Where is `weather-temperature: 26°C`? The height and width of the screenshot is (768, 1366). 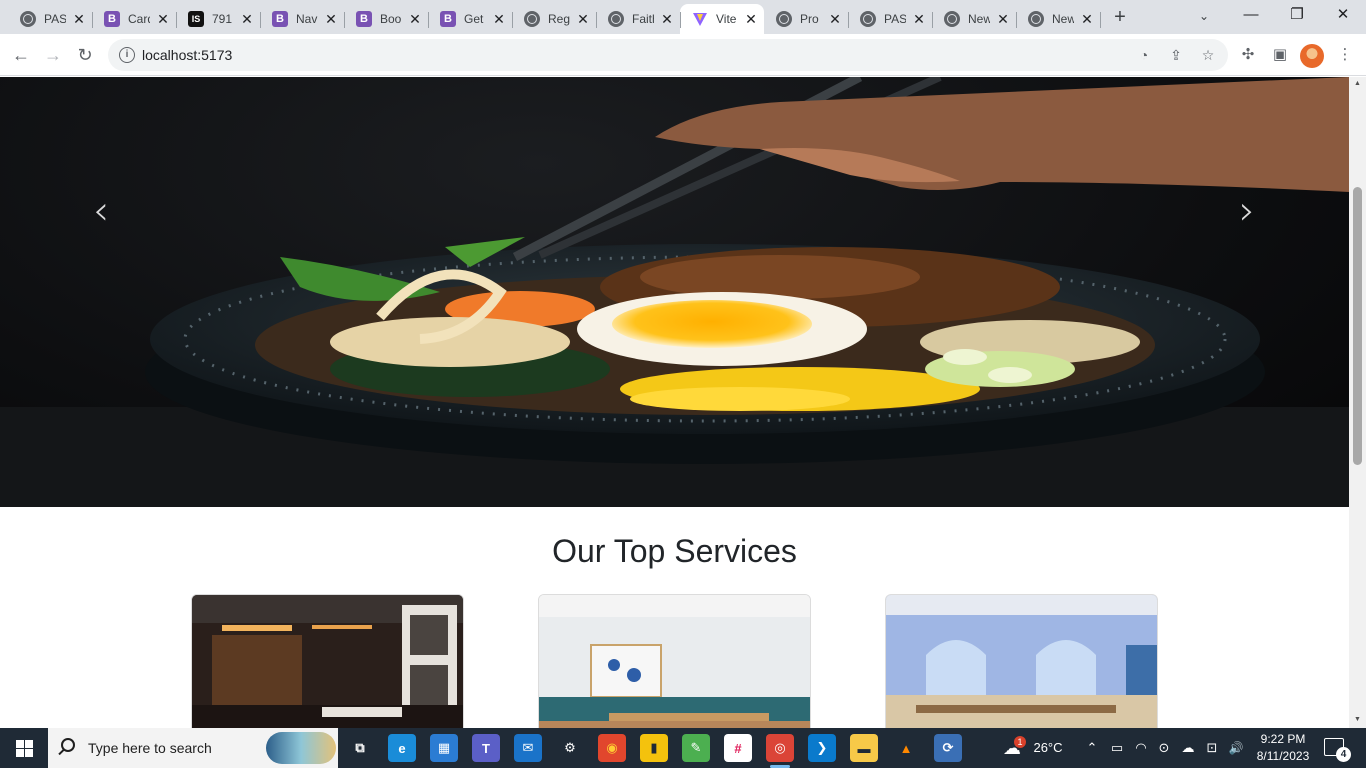 weather-temperature: 26°C is located at coordinates (1048, 748).